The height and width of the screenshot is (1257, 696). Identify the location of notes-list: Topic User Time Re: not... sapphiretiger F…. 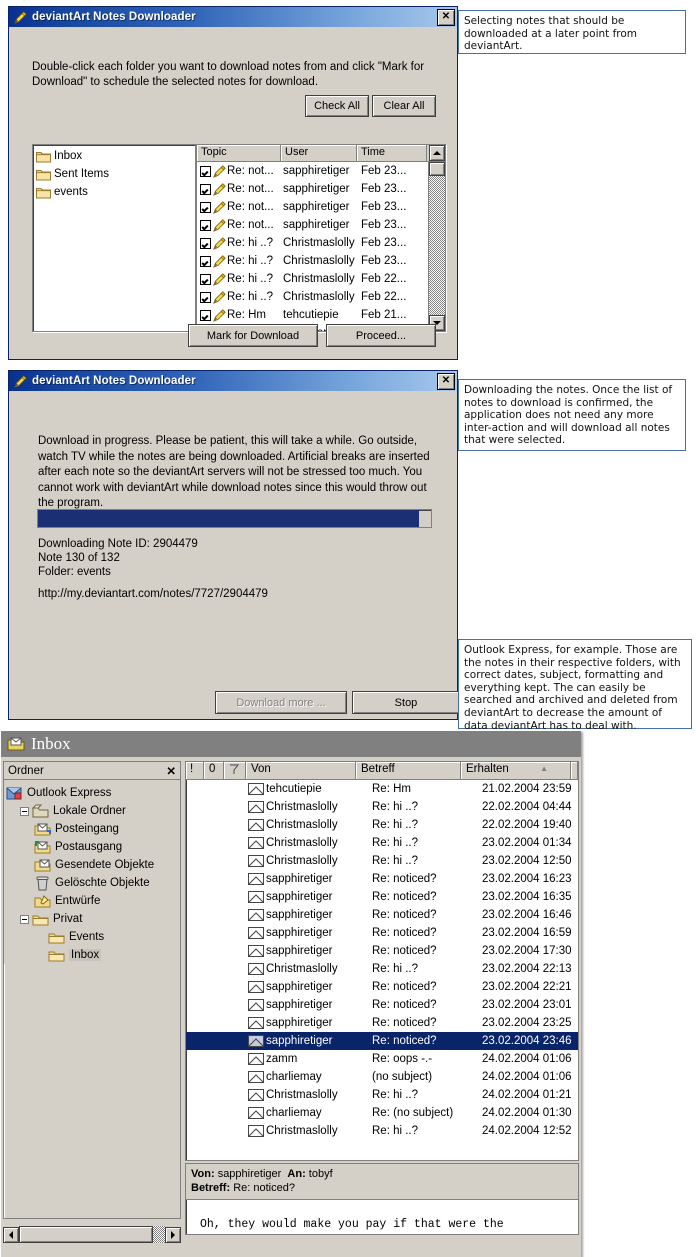
(321, 238).